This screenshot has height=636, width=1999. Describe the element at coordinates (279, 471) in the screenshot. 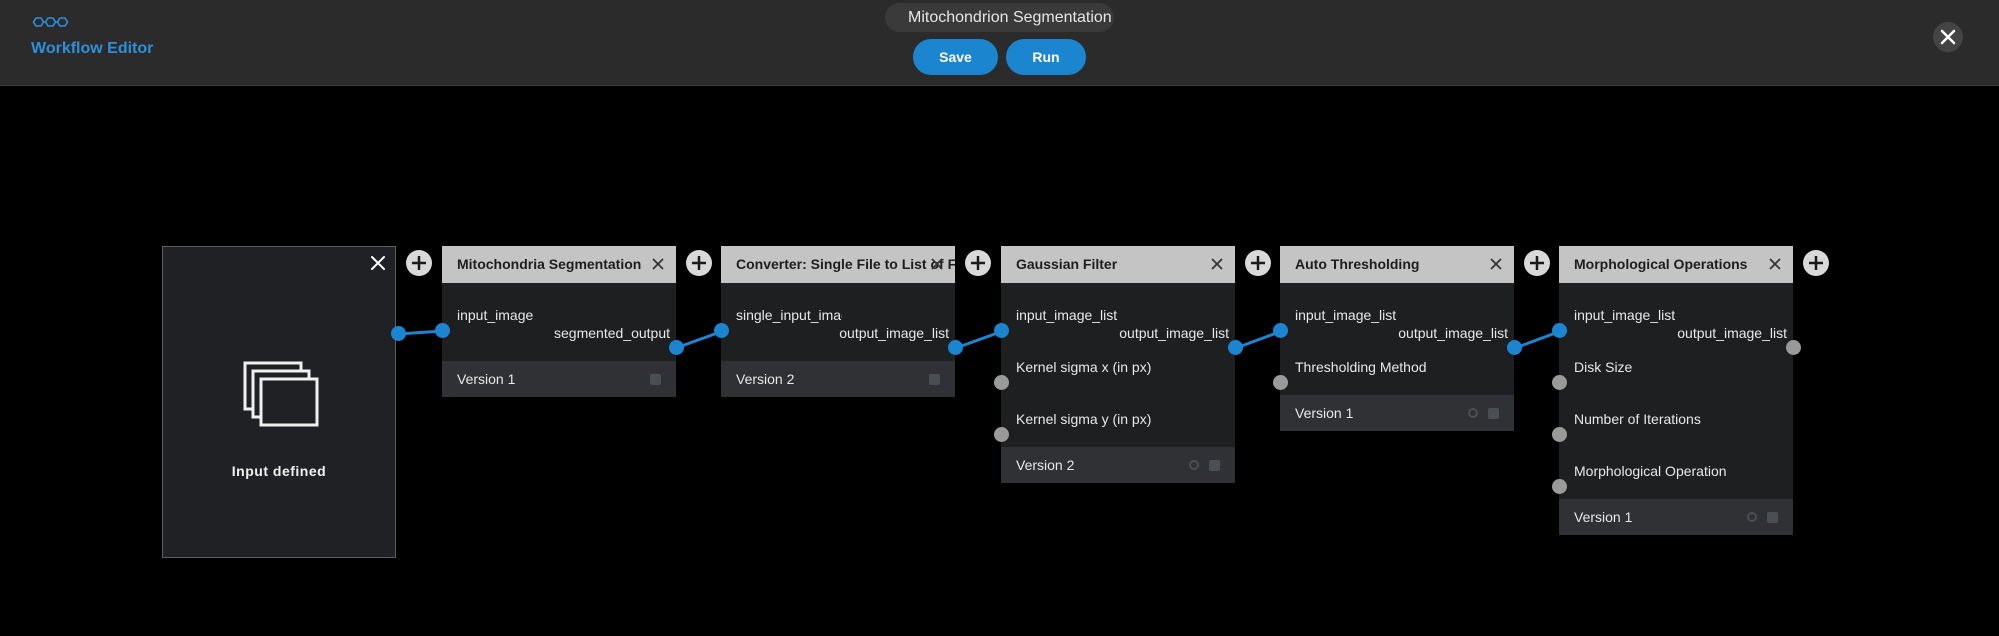

I see `input-defined-label: Input defined` at that location.